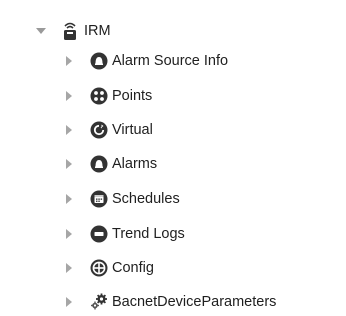 Image resolution: width=346 pixels, height=316 pixels. Describe the element at coordinates (99, 302) in the screenshot. I see `gears-icon` at that location.